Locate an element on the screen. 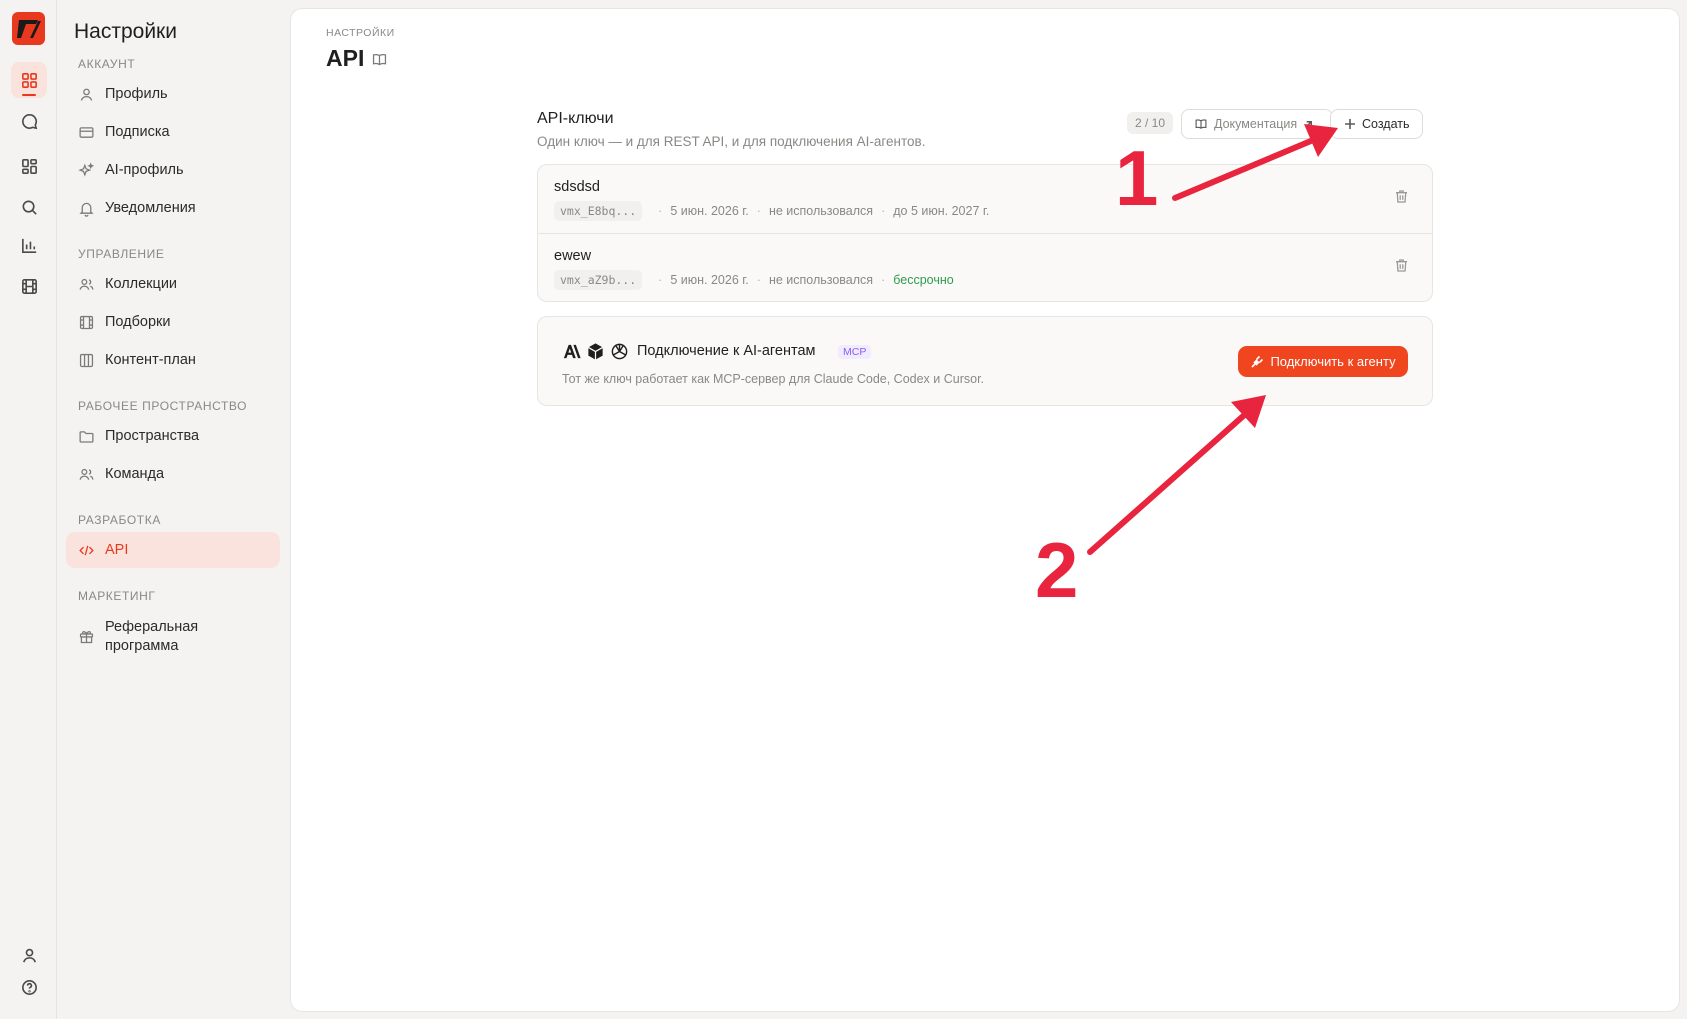 The height and width of the screenshot is (1019, 1687). rail-search-button is located at coordinates (29, 207).